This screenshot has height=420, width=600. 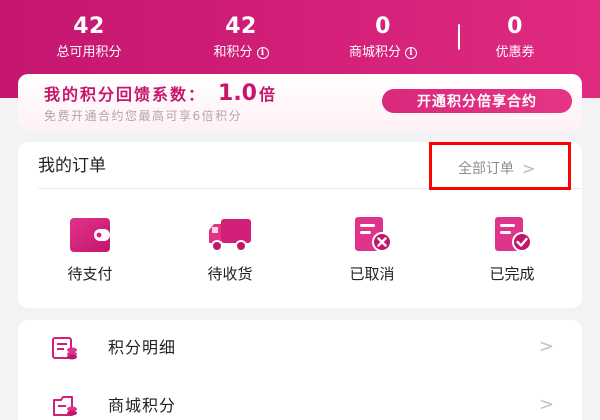 What do you see at coordinates (300, 348) in the screenshot?
I see `menu-item-points-detail: 积分明细 >` at bounding box center [300, 348].